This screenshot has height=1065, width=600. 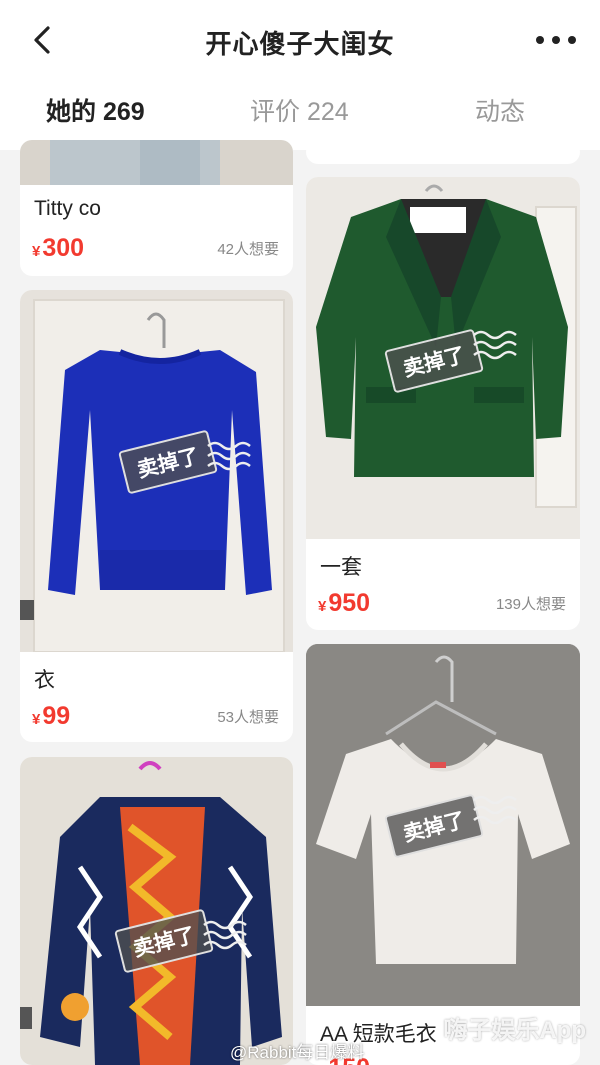 I want to click on product-card-titty-co: Titty co ¥300 42人想要, so click(x=156, y=208).